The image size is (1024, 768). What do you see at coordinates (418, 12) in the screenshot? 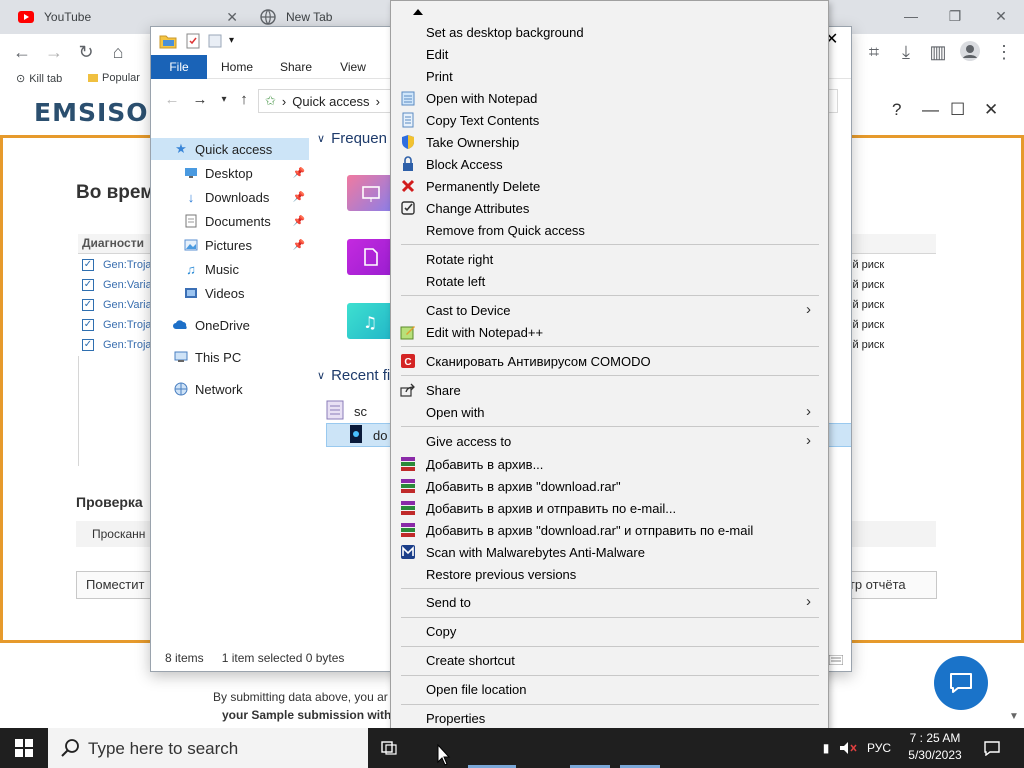
I see `scroll-up-arrow-icon` at bounding box center [418, 12].